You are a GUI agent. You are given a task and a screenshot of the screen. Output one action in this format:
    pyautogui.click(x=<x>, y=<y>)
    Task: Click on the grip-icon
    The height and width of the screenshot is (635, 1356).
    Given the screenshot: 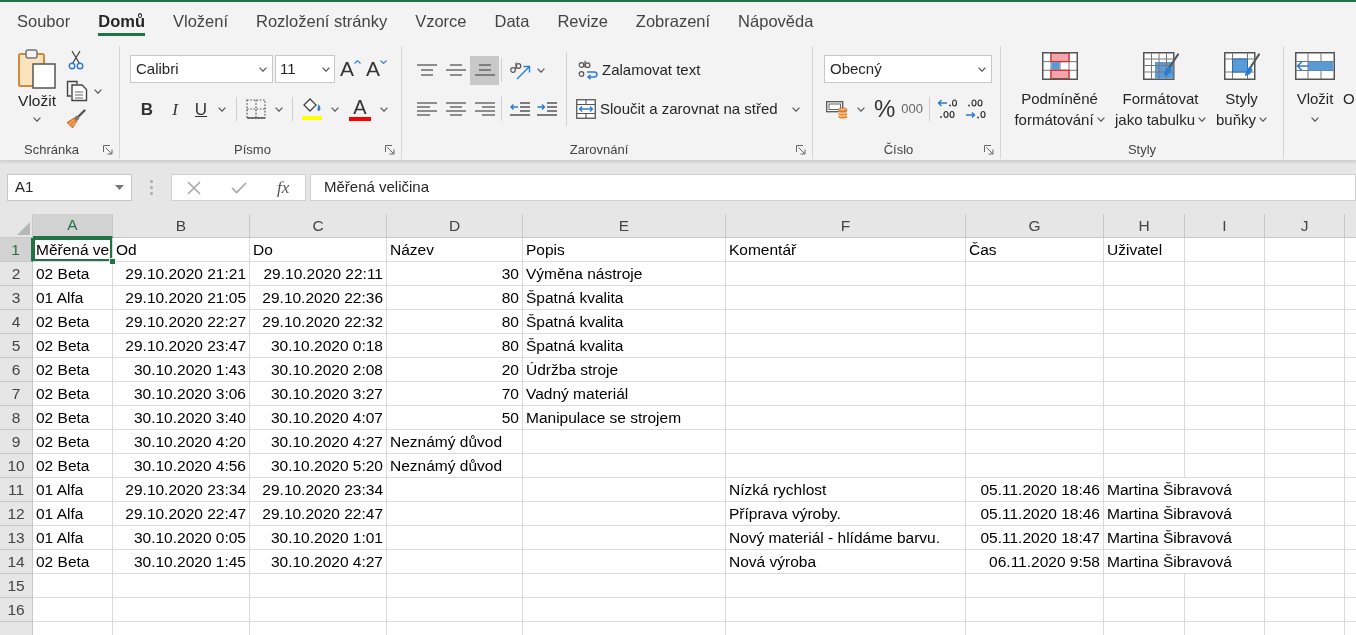 What is the action you would take?
    pyautogui.click(x=151, y=187)
    